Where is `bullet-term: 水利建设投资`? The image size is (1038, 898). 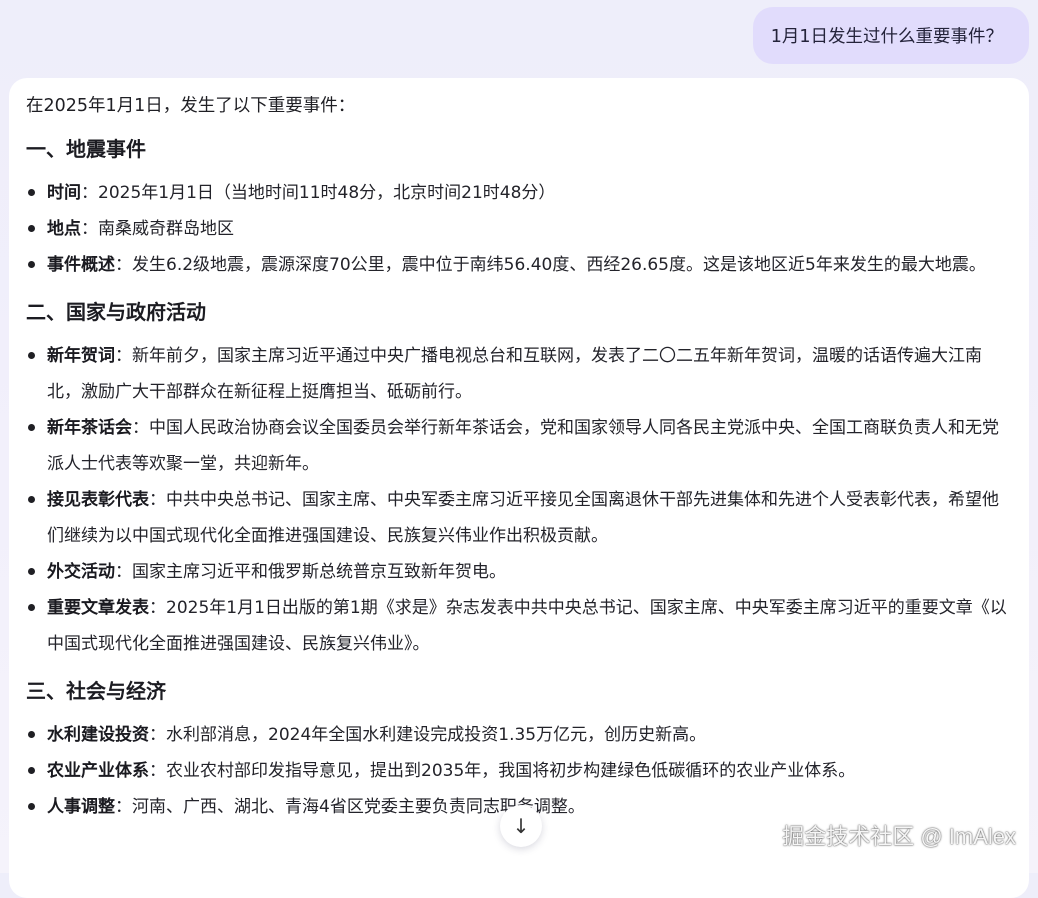 bullet-term: 水利建设投资 is located at coordinates (98, 735).